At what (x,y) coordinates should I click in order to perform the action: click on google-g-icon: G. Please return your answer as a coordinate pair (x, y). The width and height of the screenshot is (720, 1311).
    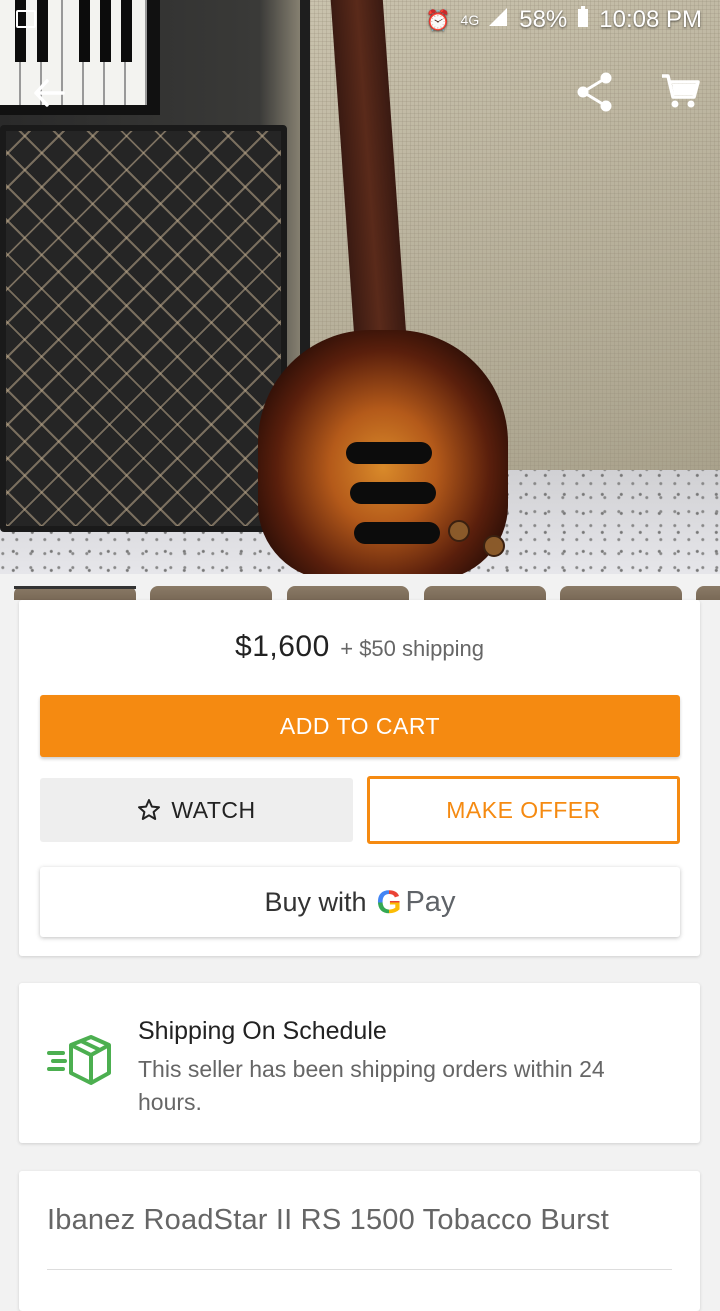
    Looking at the image, I should click on (389, 901).